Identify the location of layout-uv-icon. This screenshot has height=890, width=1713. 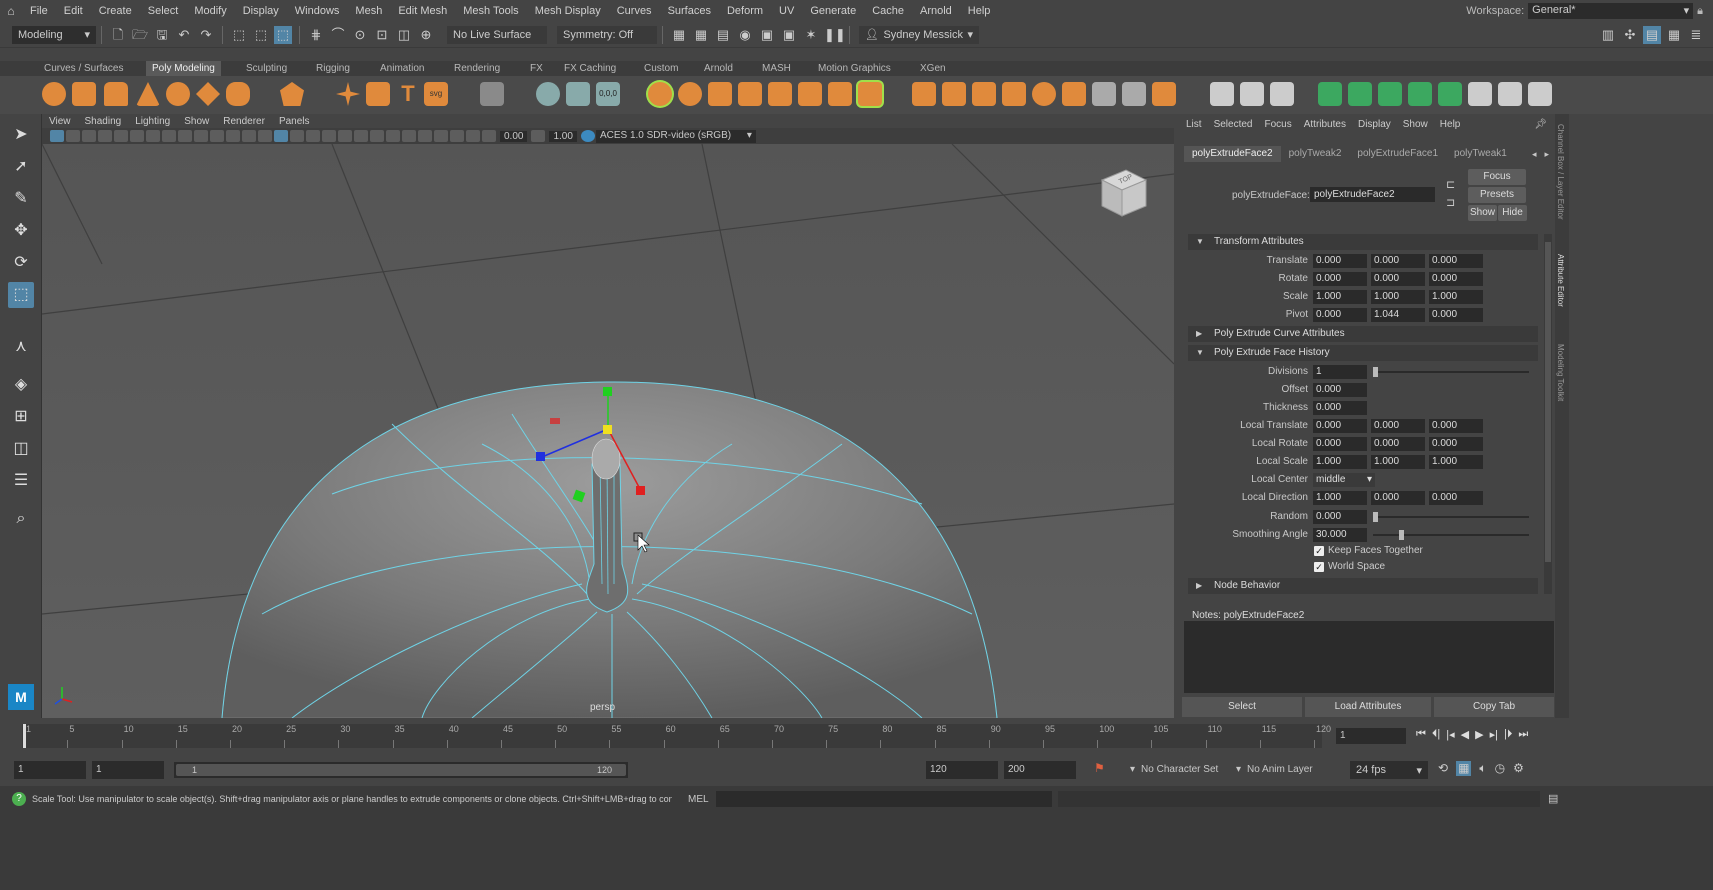
(1510, 94).